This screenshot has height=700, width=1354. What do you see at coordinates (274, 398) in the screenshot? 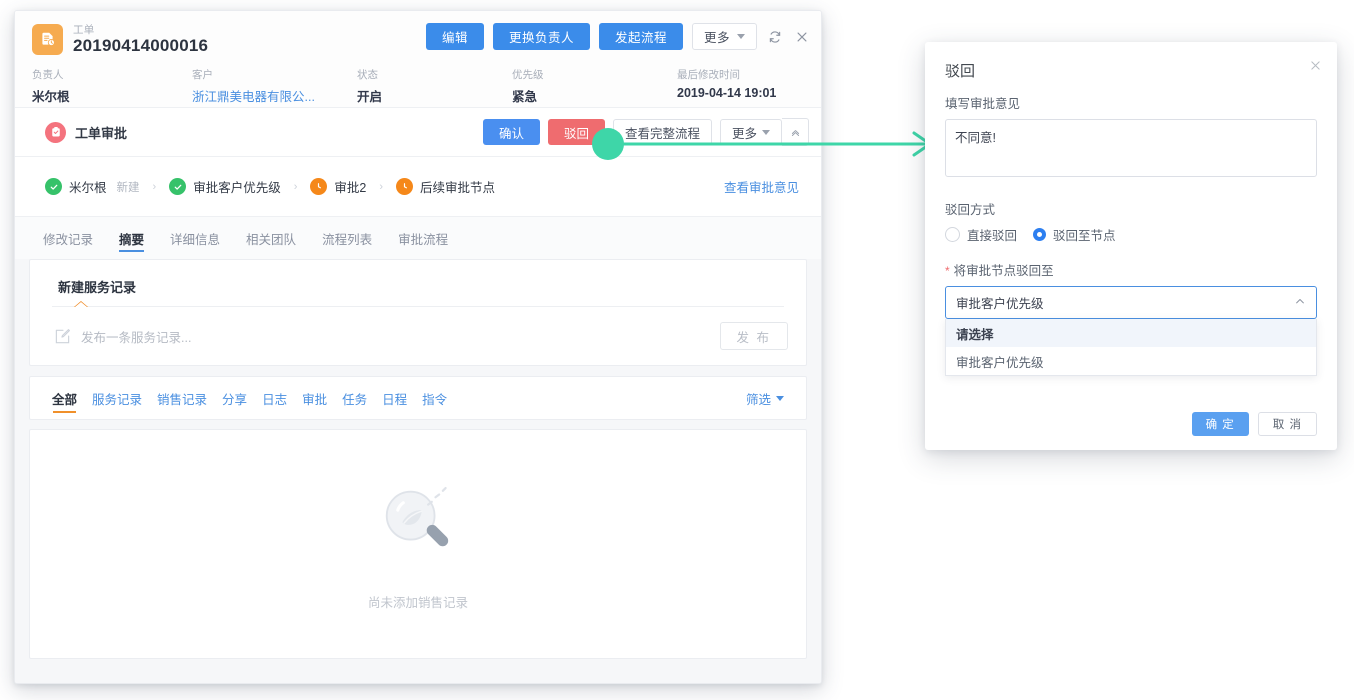
I see `feed-filter-log: 日志` at bounding box center [274, 398].